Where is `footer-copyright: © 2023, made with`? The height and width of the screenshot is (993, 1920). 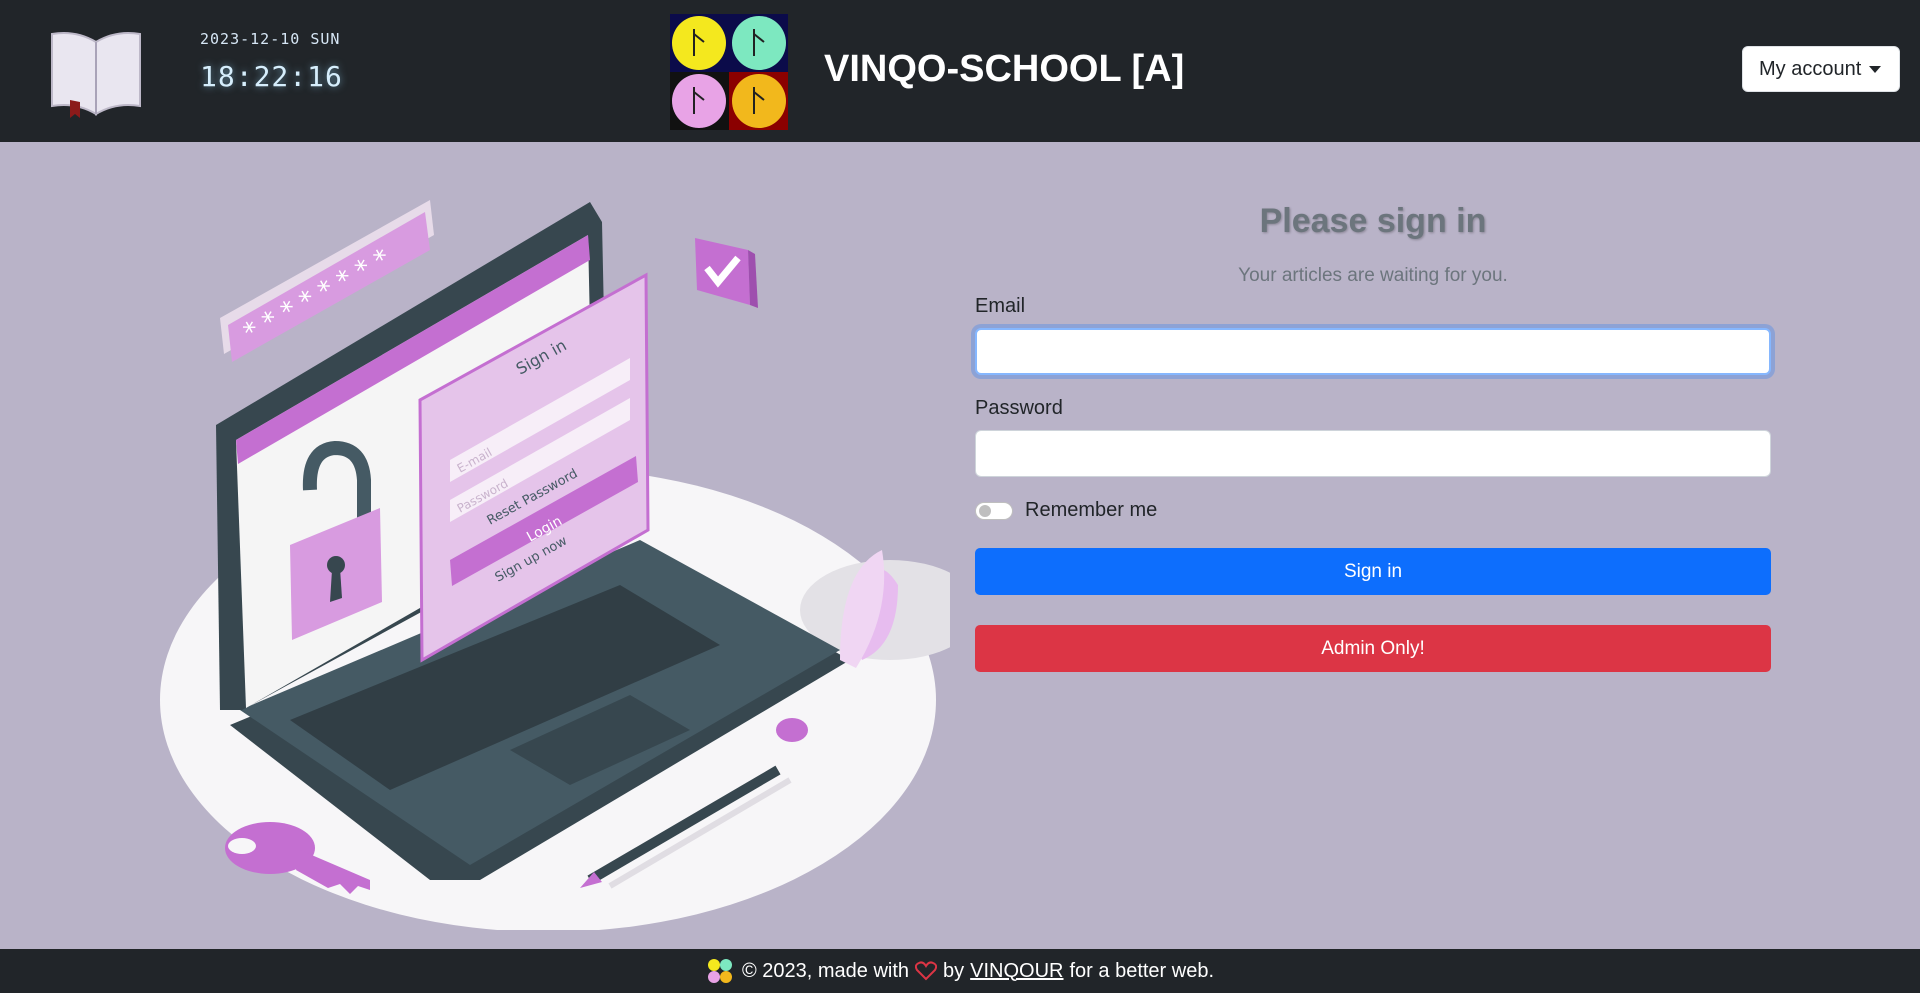
footer-copyright: © 2023, made with is located at coordinates (825, 970).